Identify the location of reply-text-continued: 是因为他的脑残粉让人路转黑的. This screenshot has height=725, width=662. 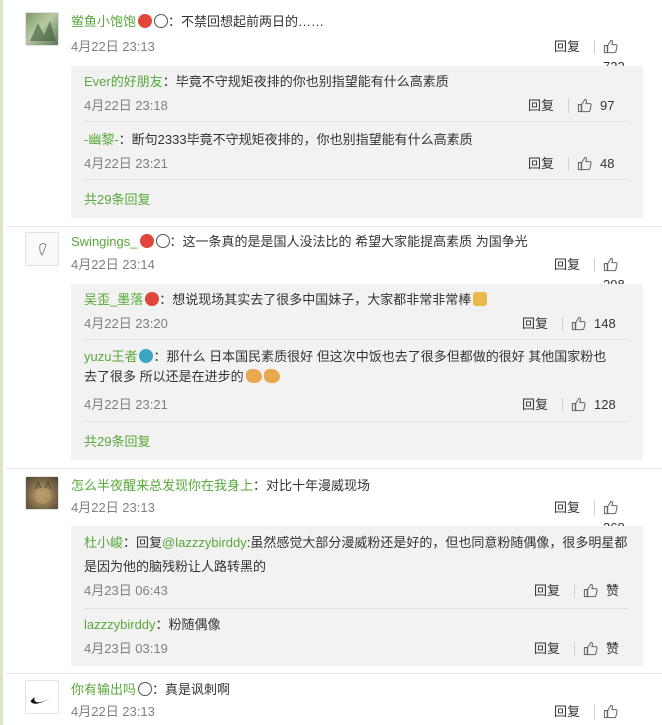
(175, 566).